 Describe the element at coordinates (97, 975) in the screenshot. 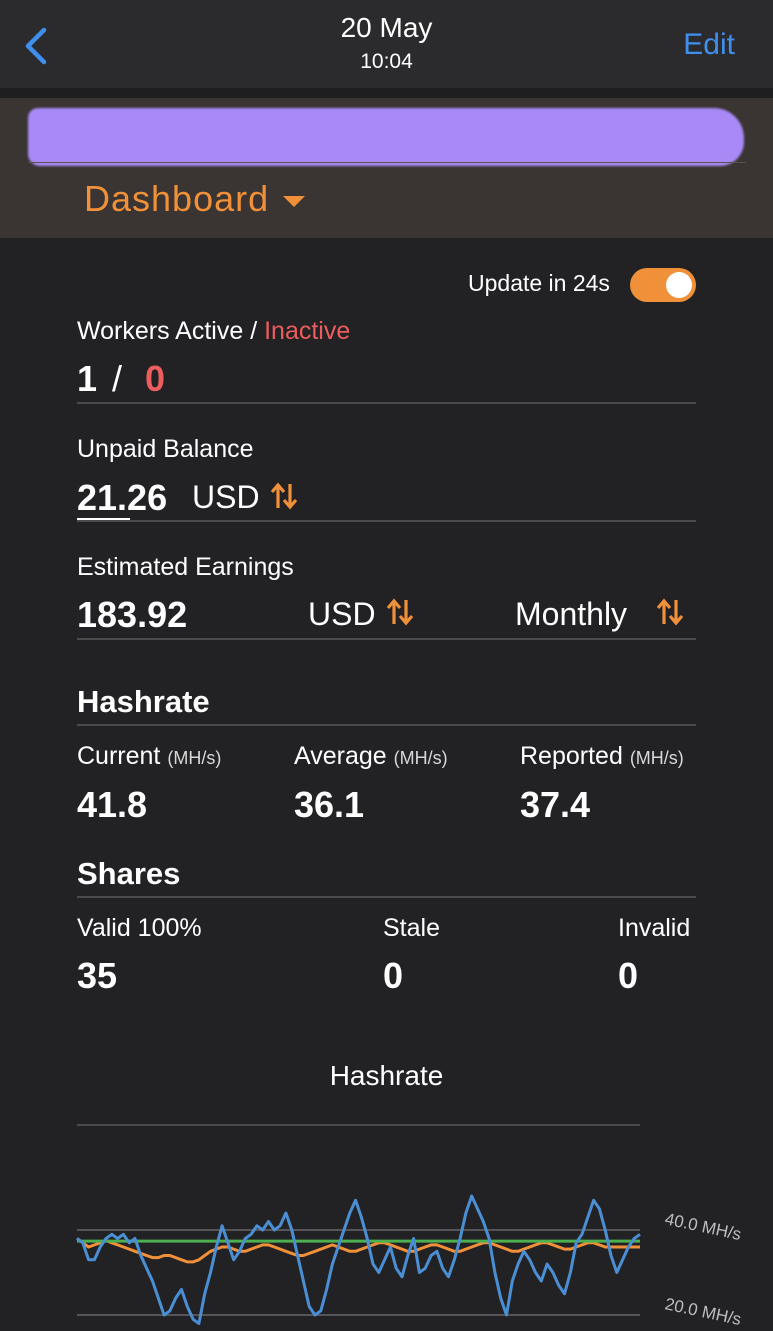

I see `shares-valid-value: 35` at that location.